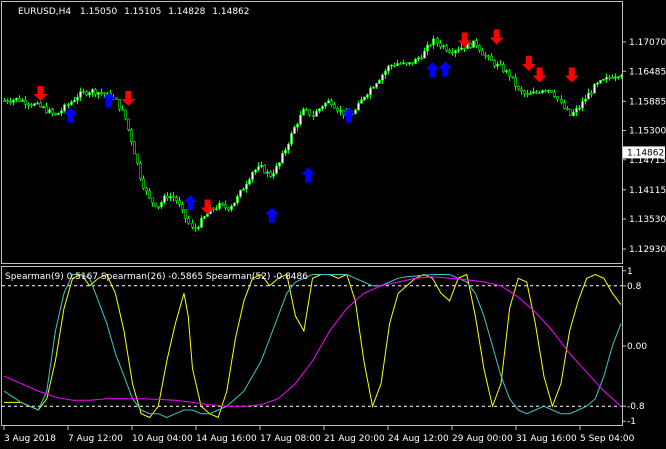  Describe the element at coordinates (634, 287) in the screenshot. I see `indicator-tick-label: 0.8` at that location.